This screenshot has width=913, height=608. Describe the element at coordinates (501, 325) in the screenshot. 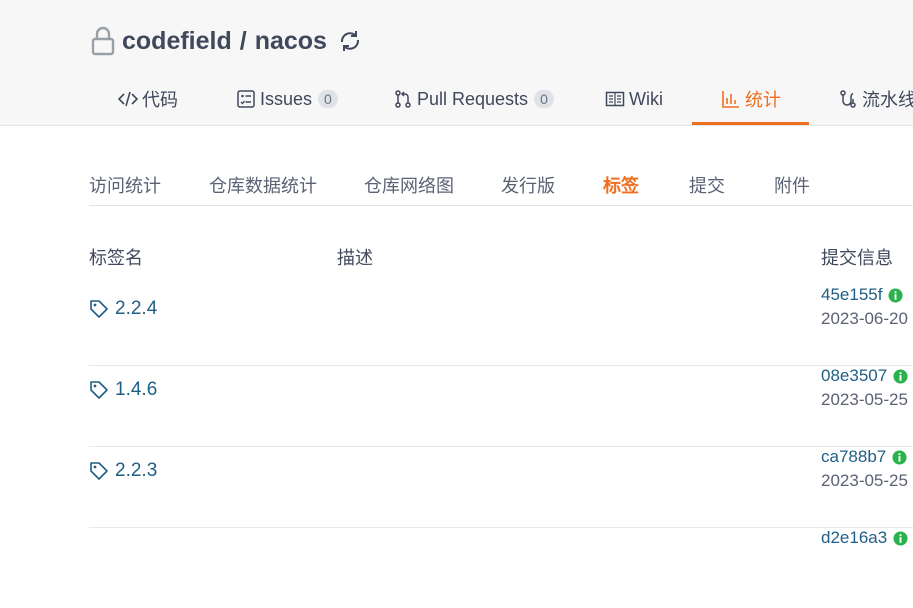

I see `table-row: 2.2.4 45e155f 2023-06-20` at that location.